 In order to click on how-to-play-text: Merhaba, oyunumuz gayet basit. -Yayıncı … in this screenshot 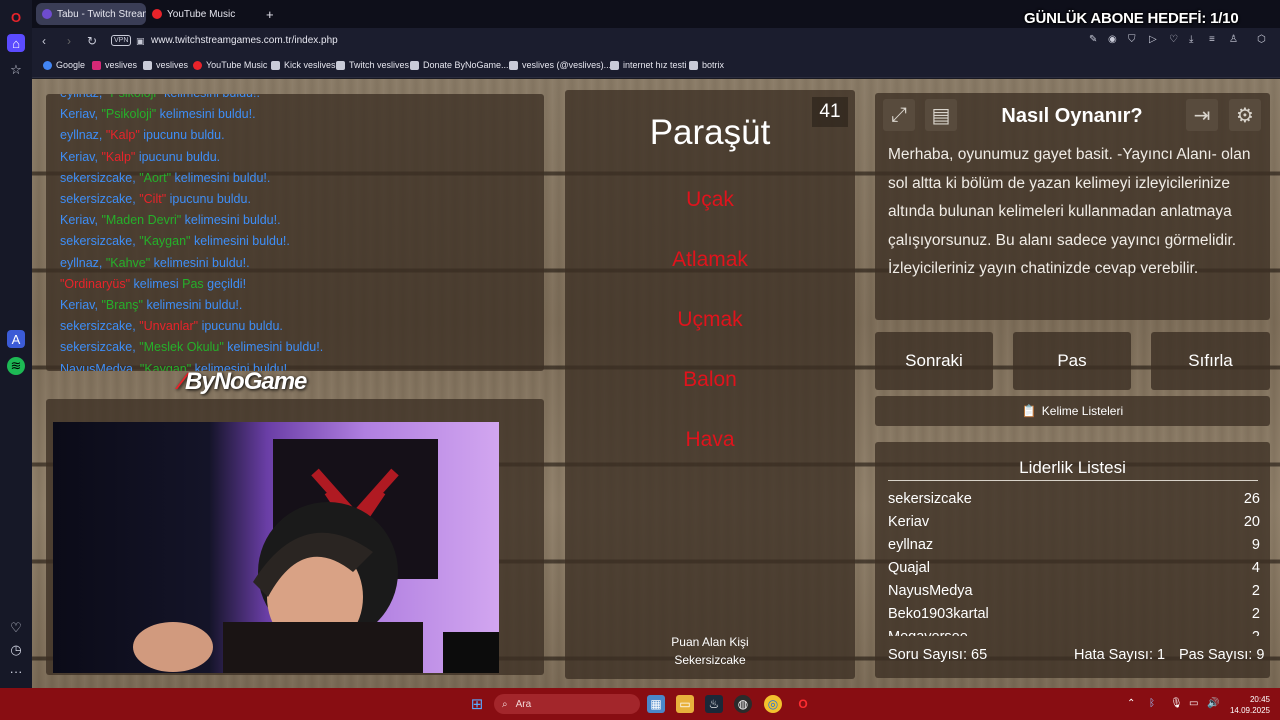, I will do `click(1069, 211)`.